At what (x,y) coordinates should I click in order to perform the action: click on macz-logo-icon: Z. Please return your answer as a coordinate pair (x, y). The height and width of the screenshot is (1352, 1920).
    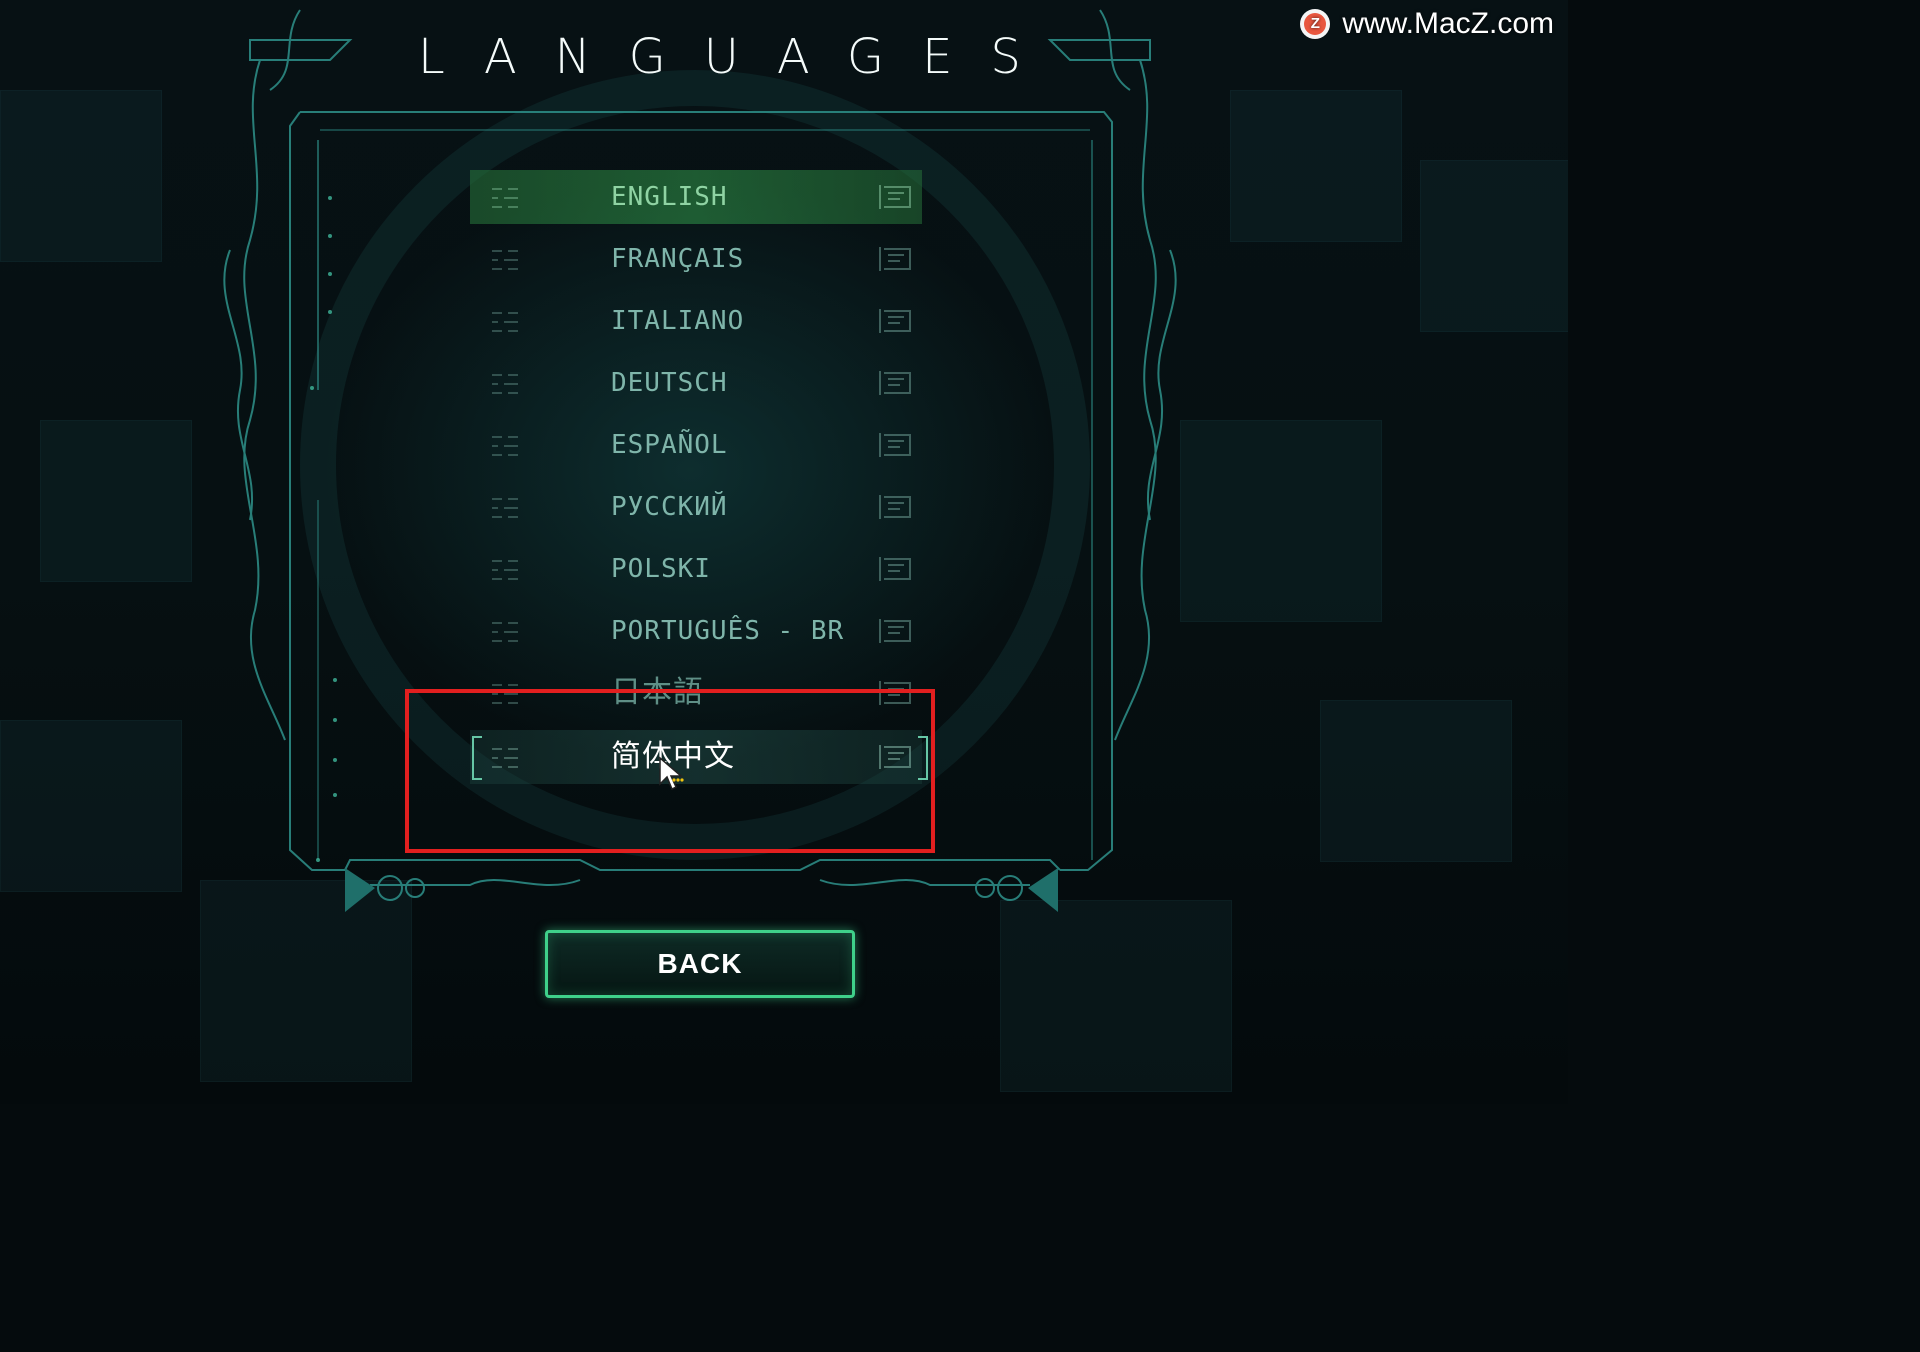
    Looking at the image, I should click on (1315, 24).